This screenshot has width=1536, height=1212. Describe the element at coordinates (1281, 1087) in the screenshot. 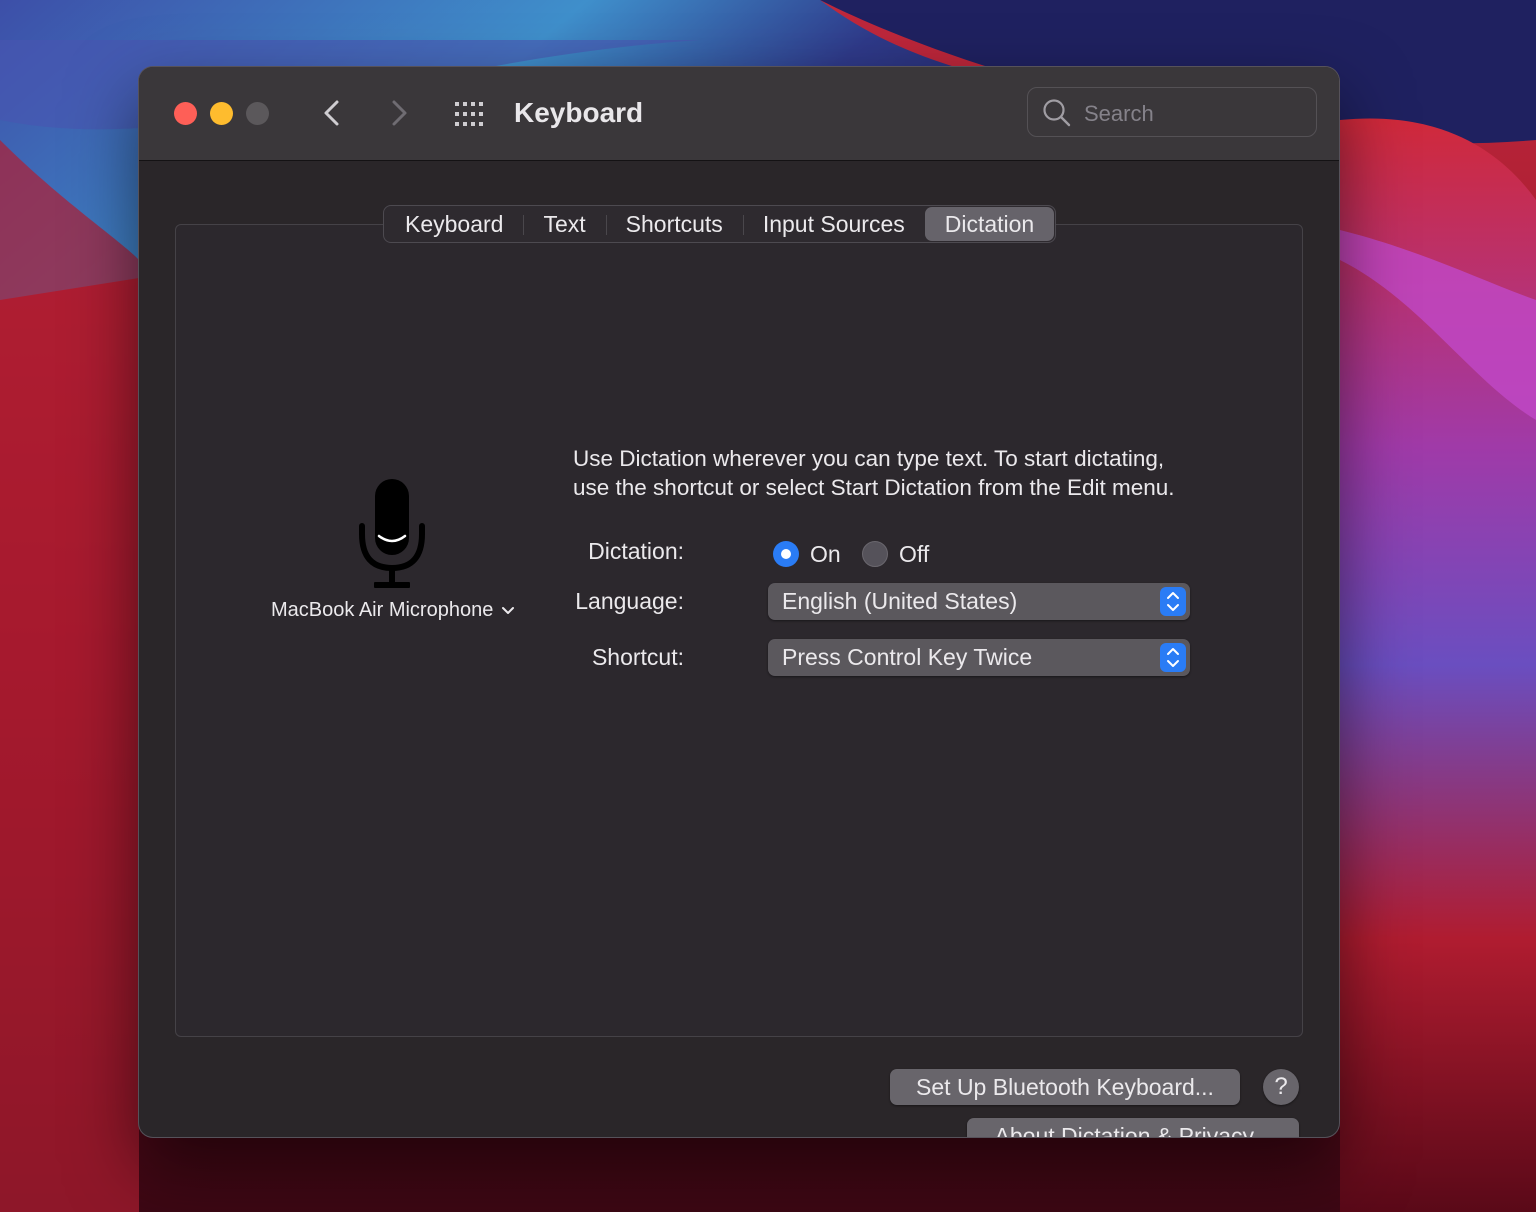

I see `help-button: ?` at that location.